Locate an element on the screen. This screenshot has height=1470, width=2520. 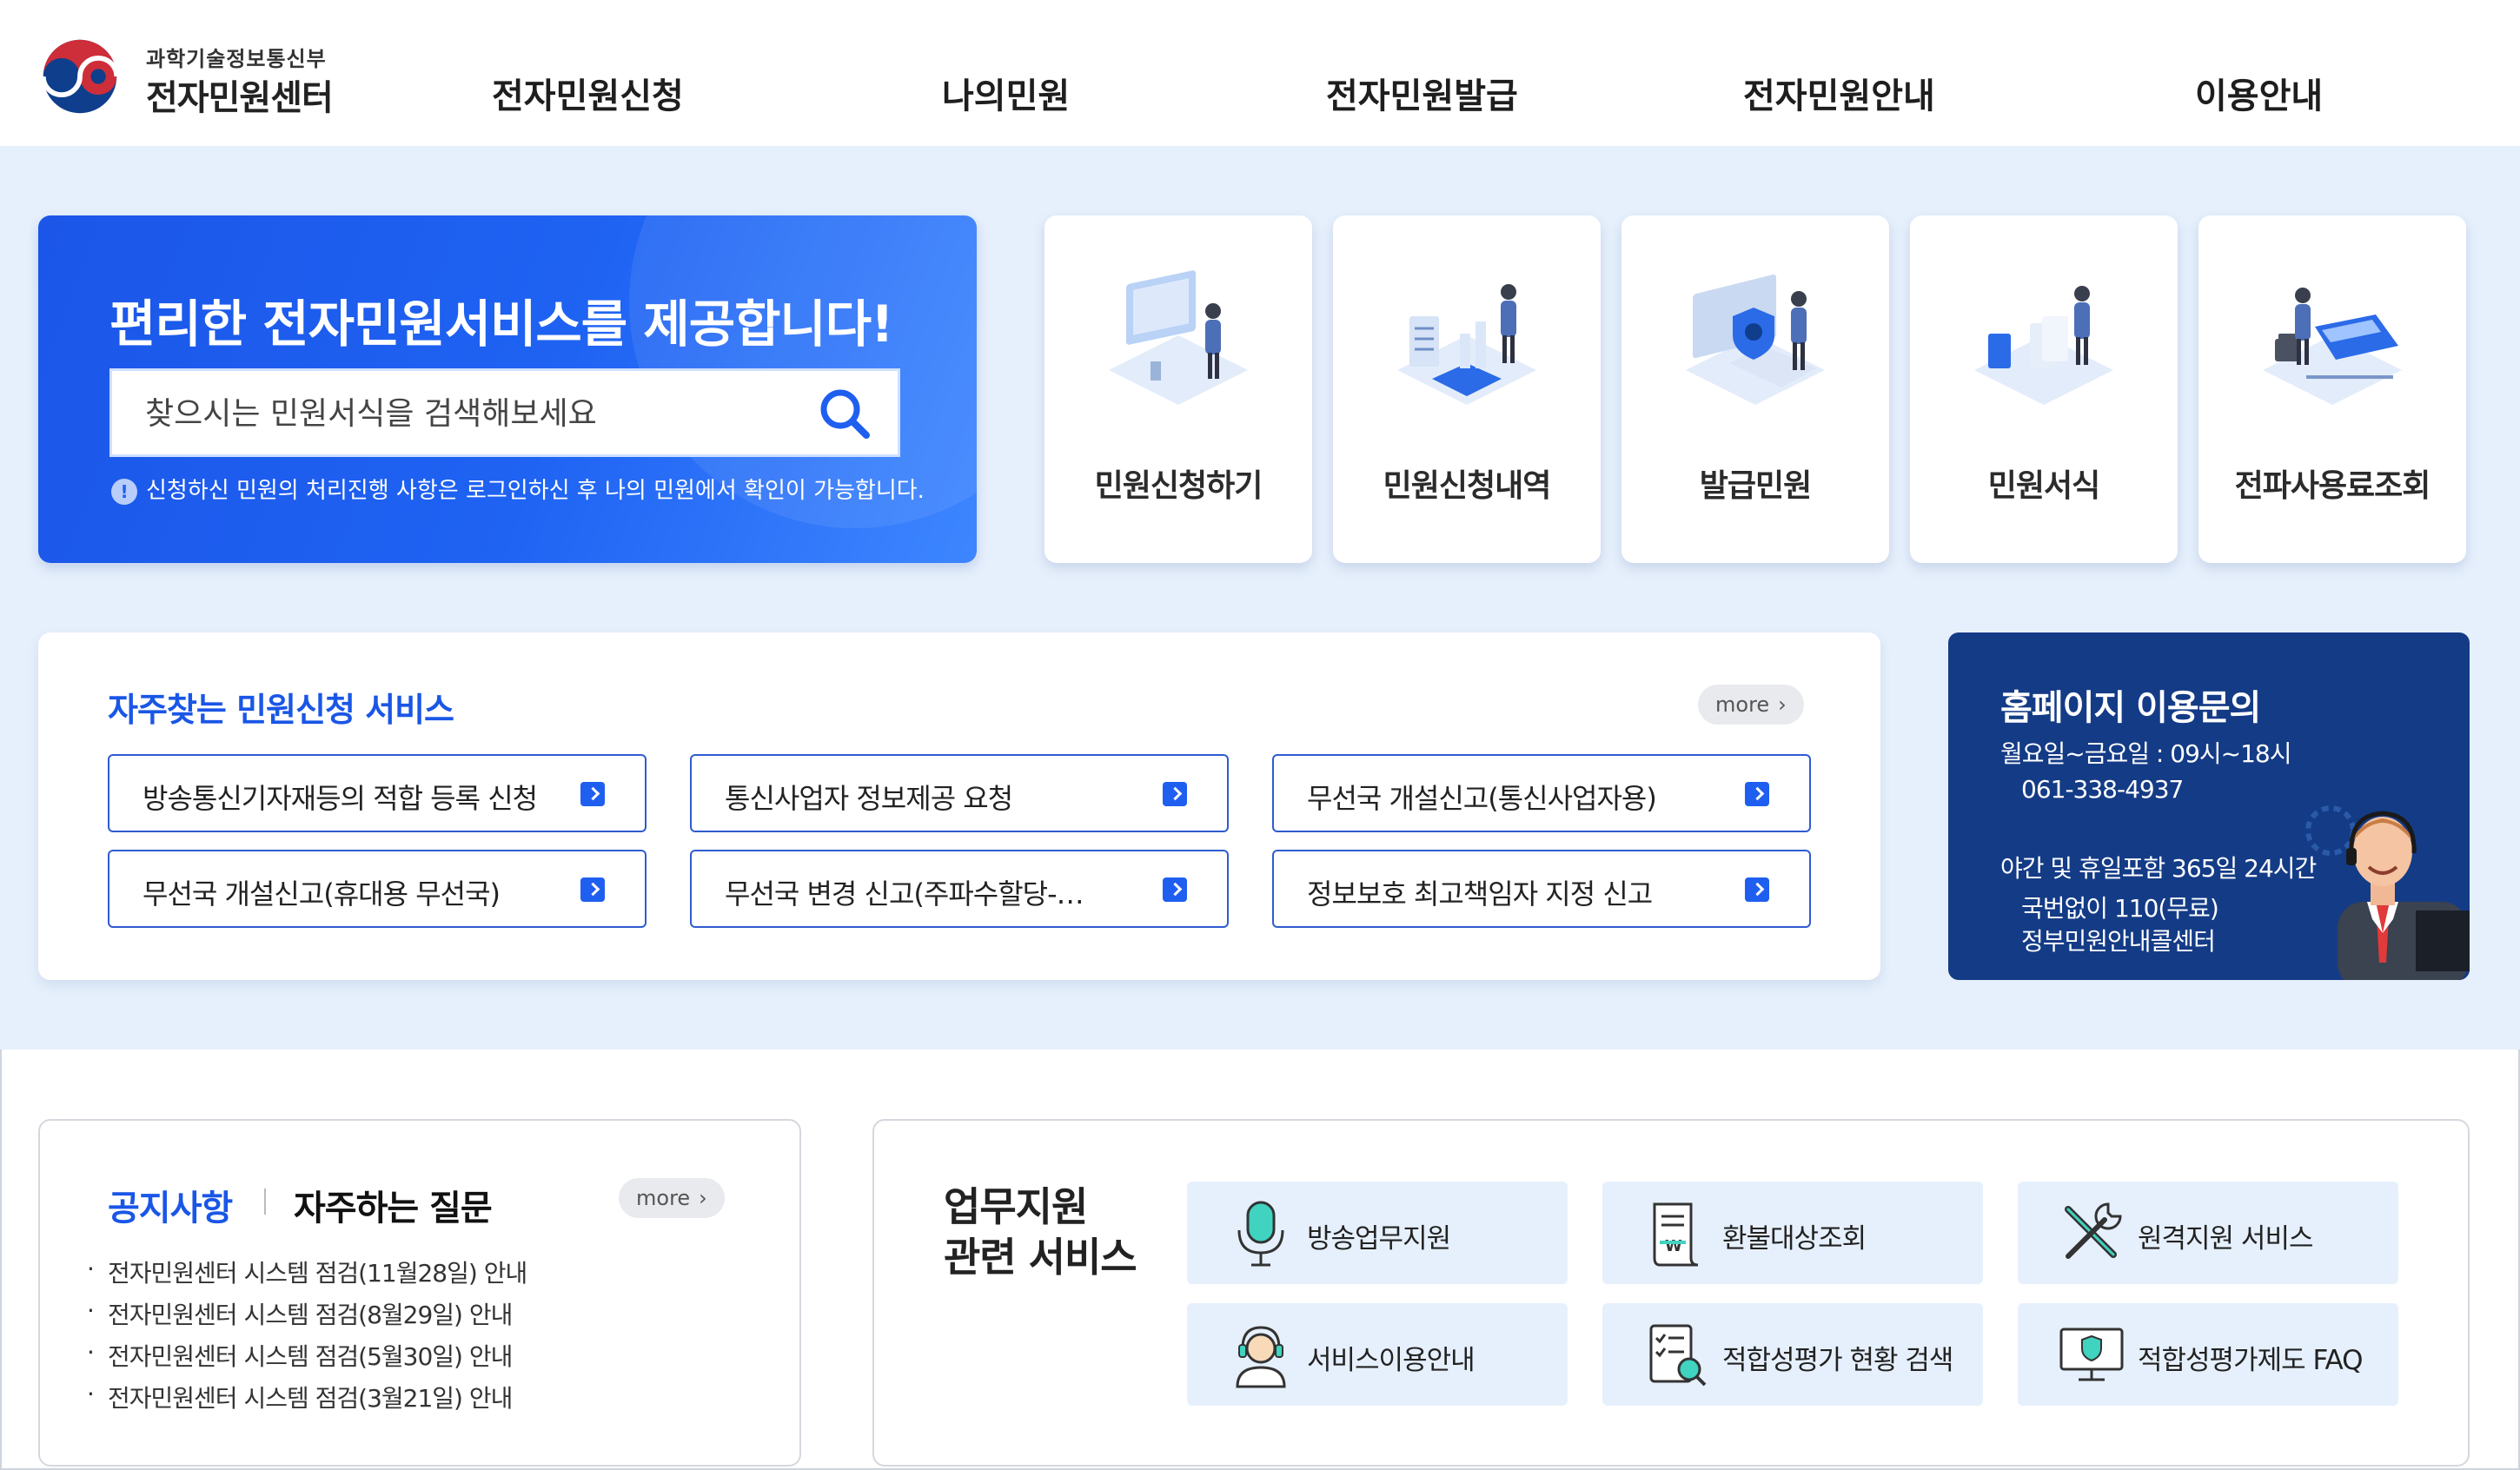
work-service-guide: 서비스이용안내 is located at coordinates (1377, 1354).